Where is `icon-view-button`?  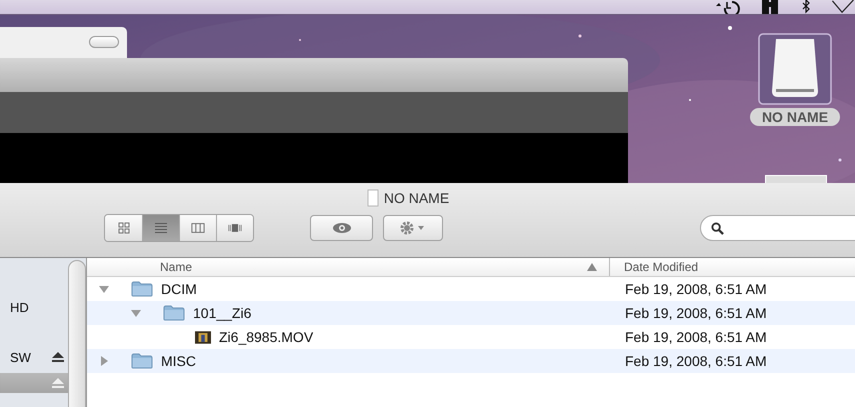
icon-view-button is located at coordinates (123, 228).